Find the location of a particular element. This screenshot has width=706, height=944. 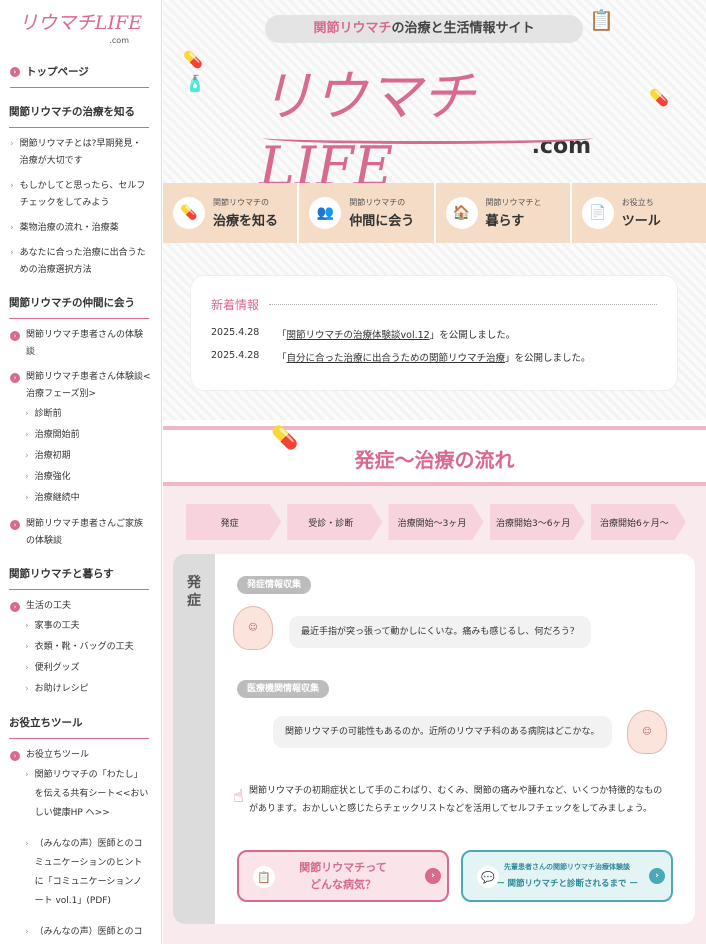

news-heading: 新着情報 is located at coordinates (434, 304).